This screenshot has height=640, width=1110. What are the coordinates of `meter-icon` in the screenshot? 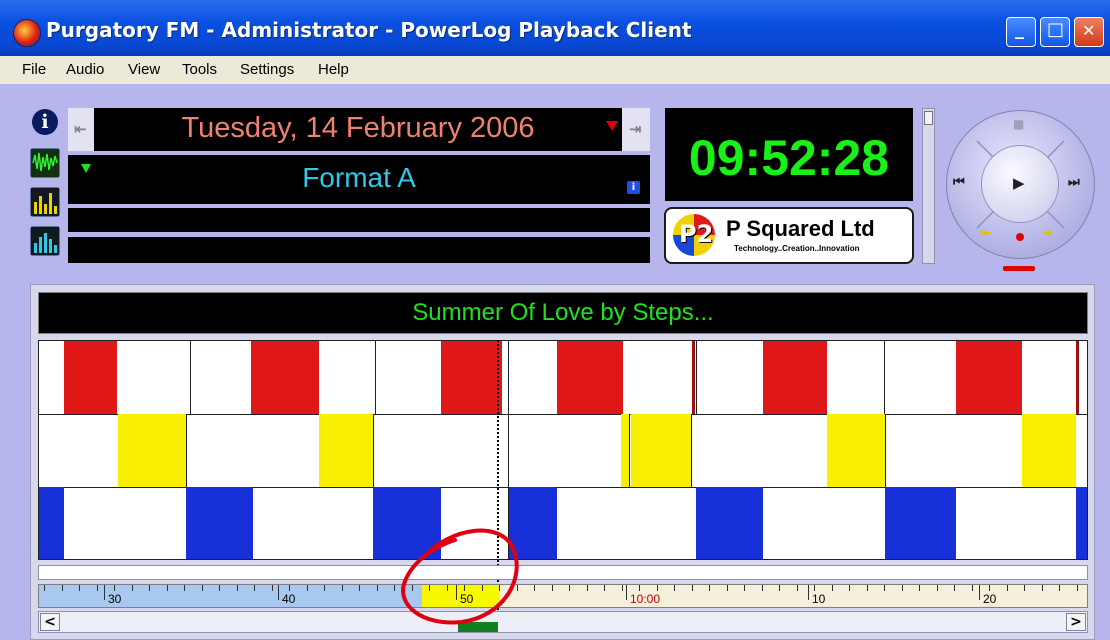 It's located at (45, 202).